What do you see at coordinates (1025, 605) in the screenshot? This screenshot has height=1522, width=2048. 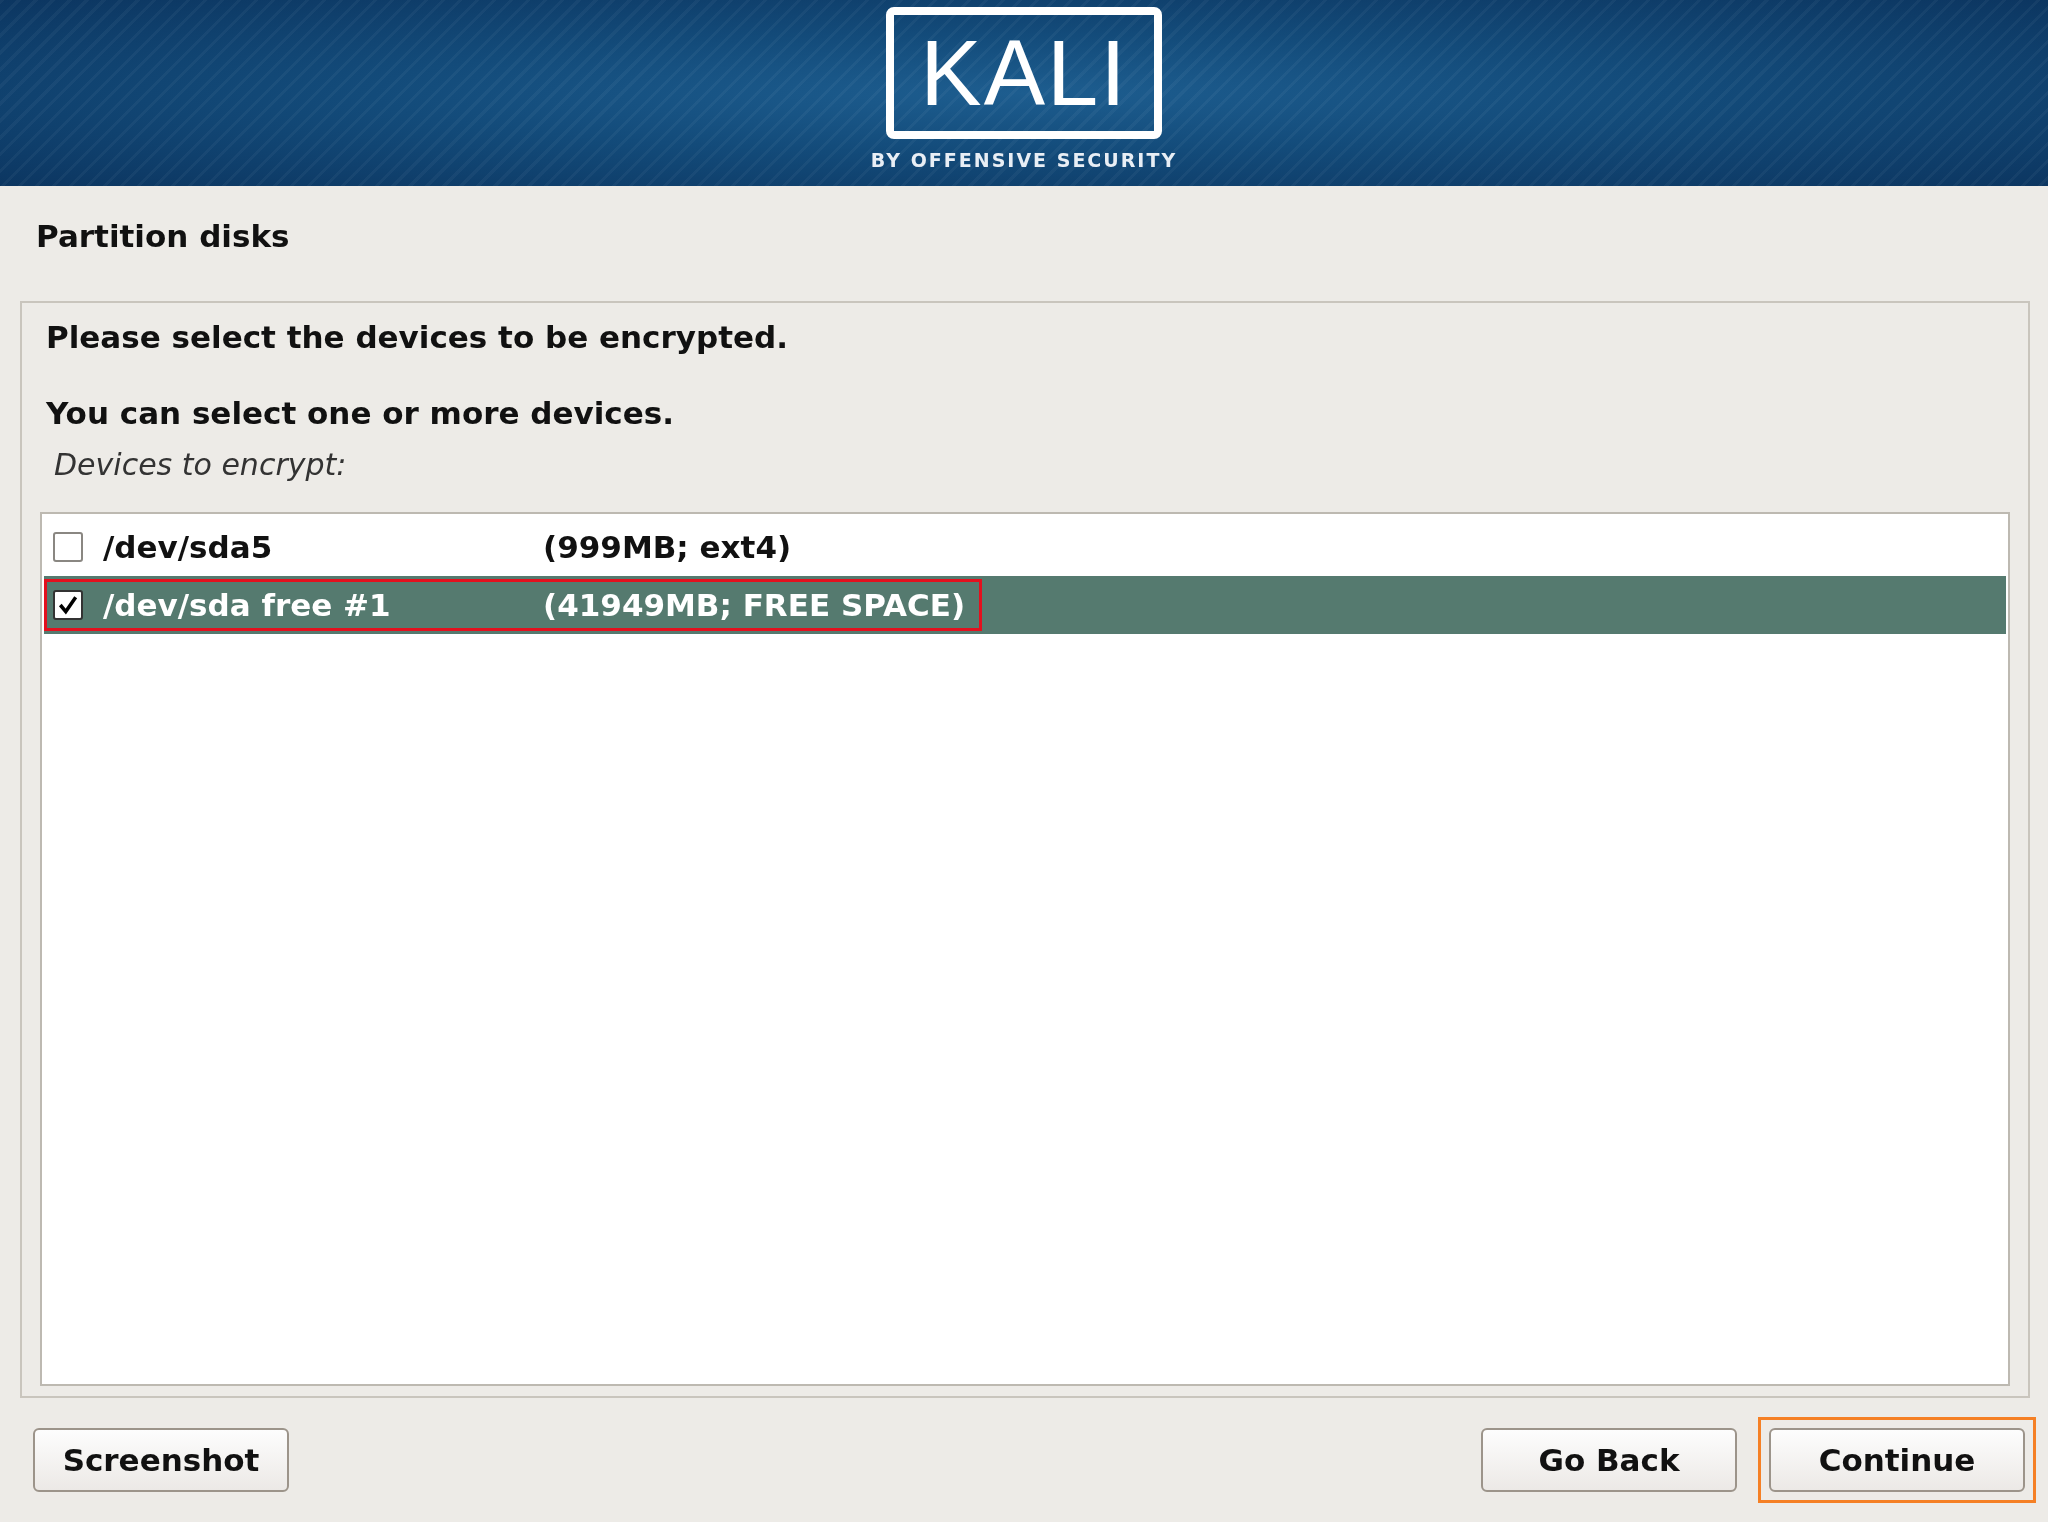 I see `device-row: /dev/sda free #1 (41949MB; FREE SPACE)` at bounding box center [1025, 605].